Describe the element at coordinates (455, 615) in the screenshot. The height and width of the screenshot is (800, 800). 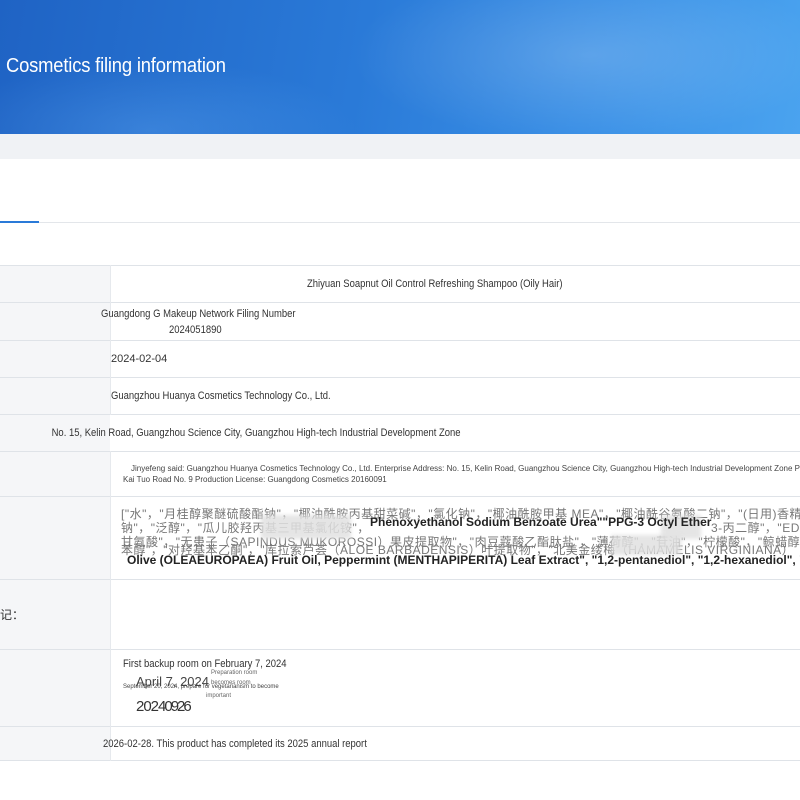
I see `notes-value` at that location.